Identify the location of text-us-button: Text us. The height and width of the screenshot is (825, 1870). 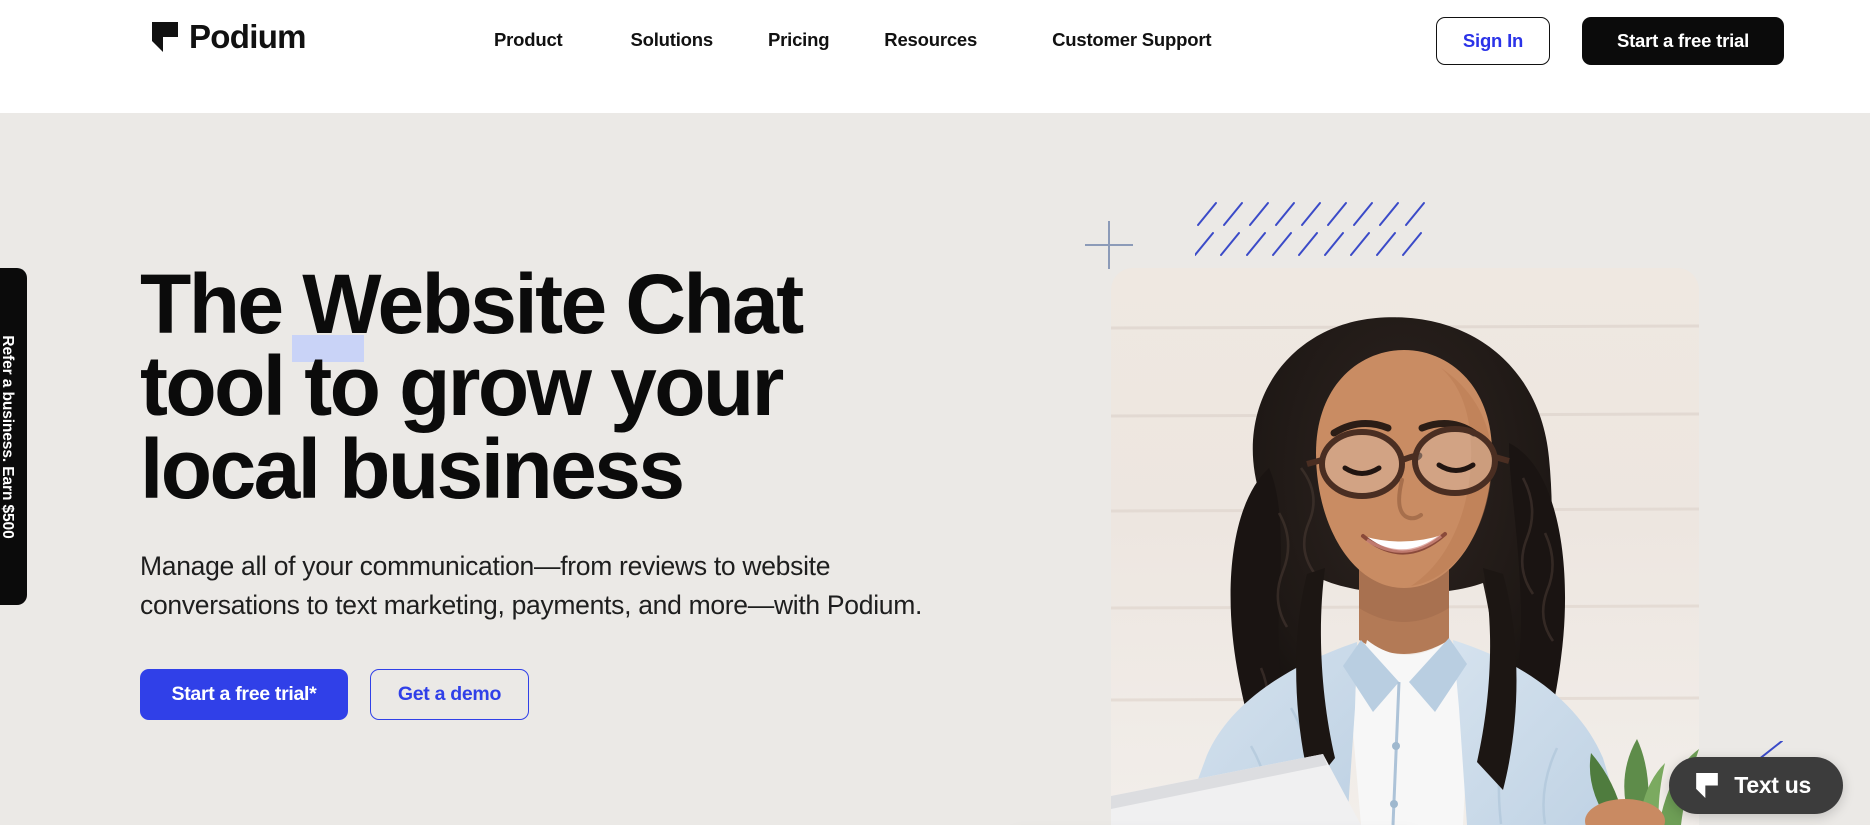
(1756, 785).